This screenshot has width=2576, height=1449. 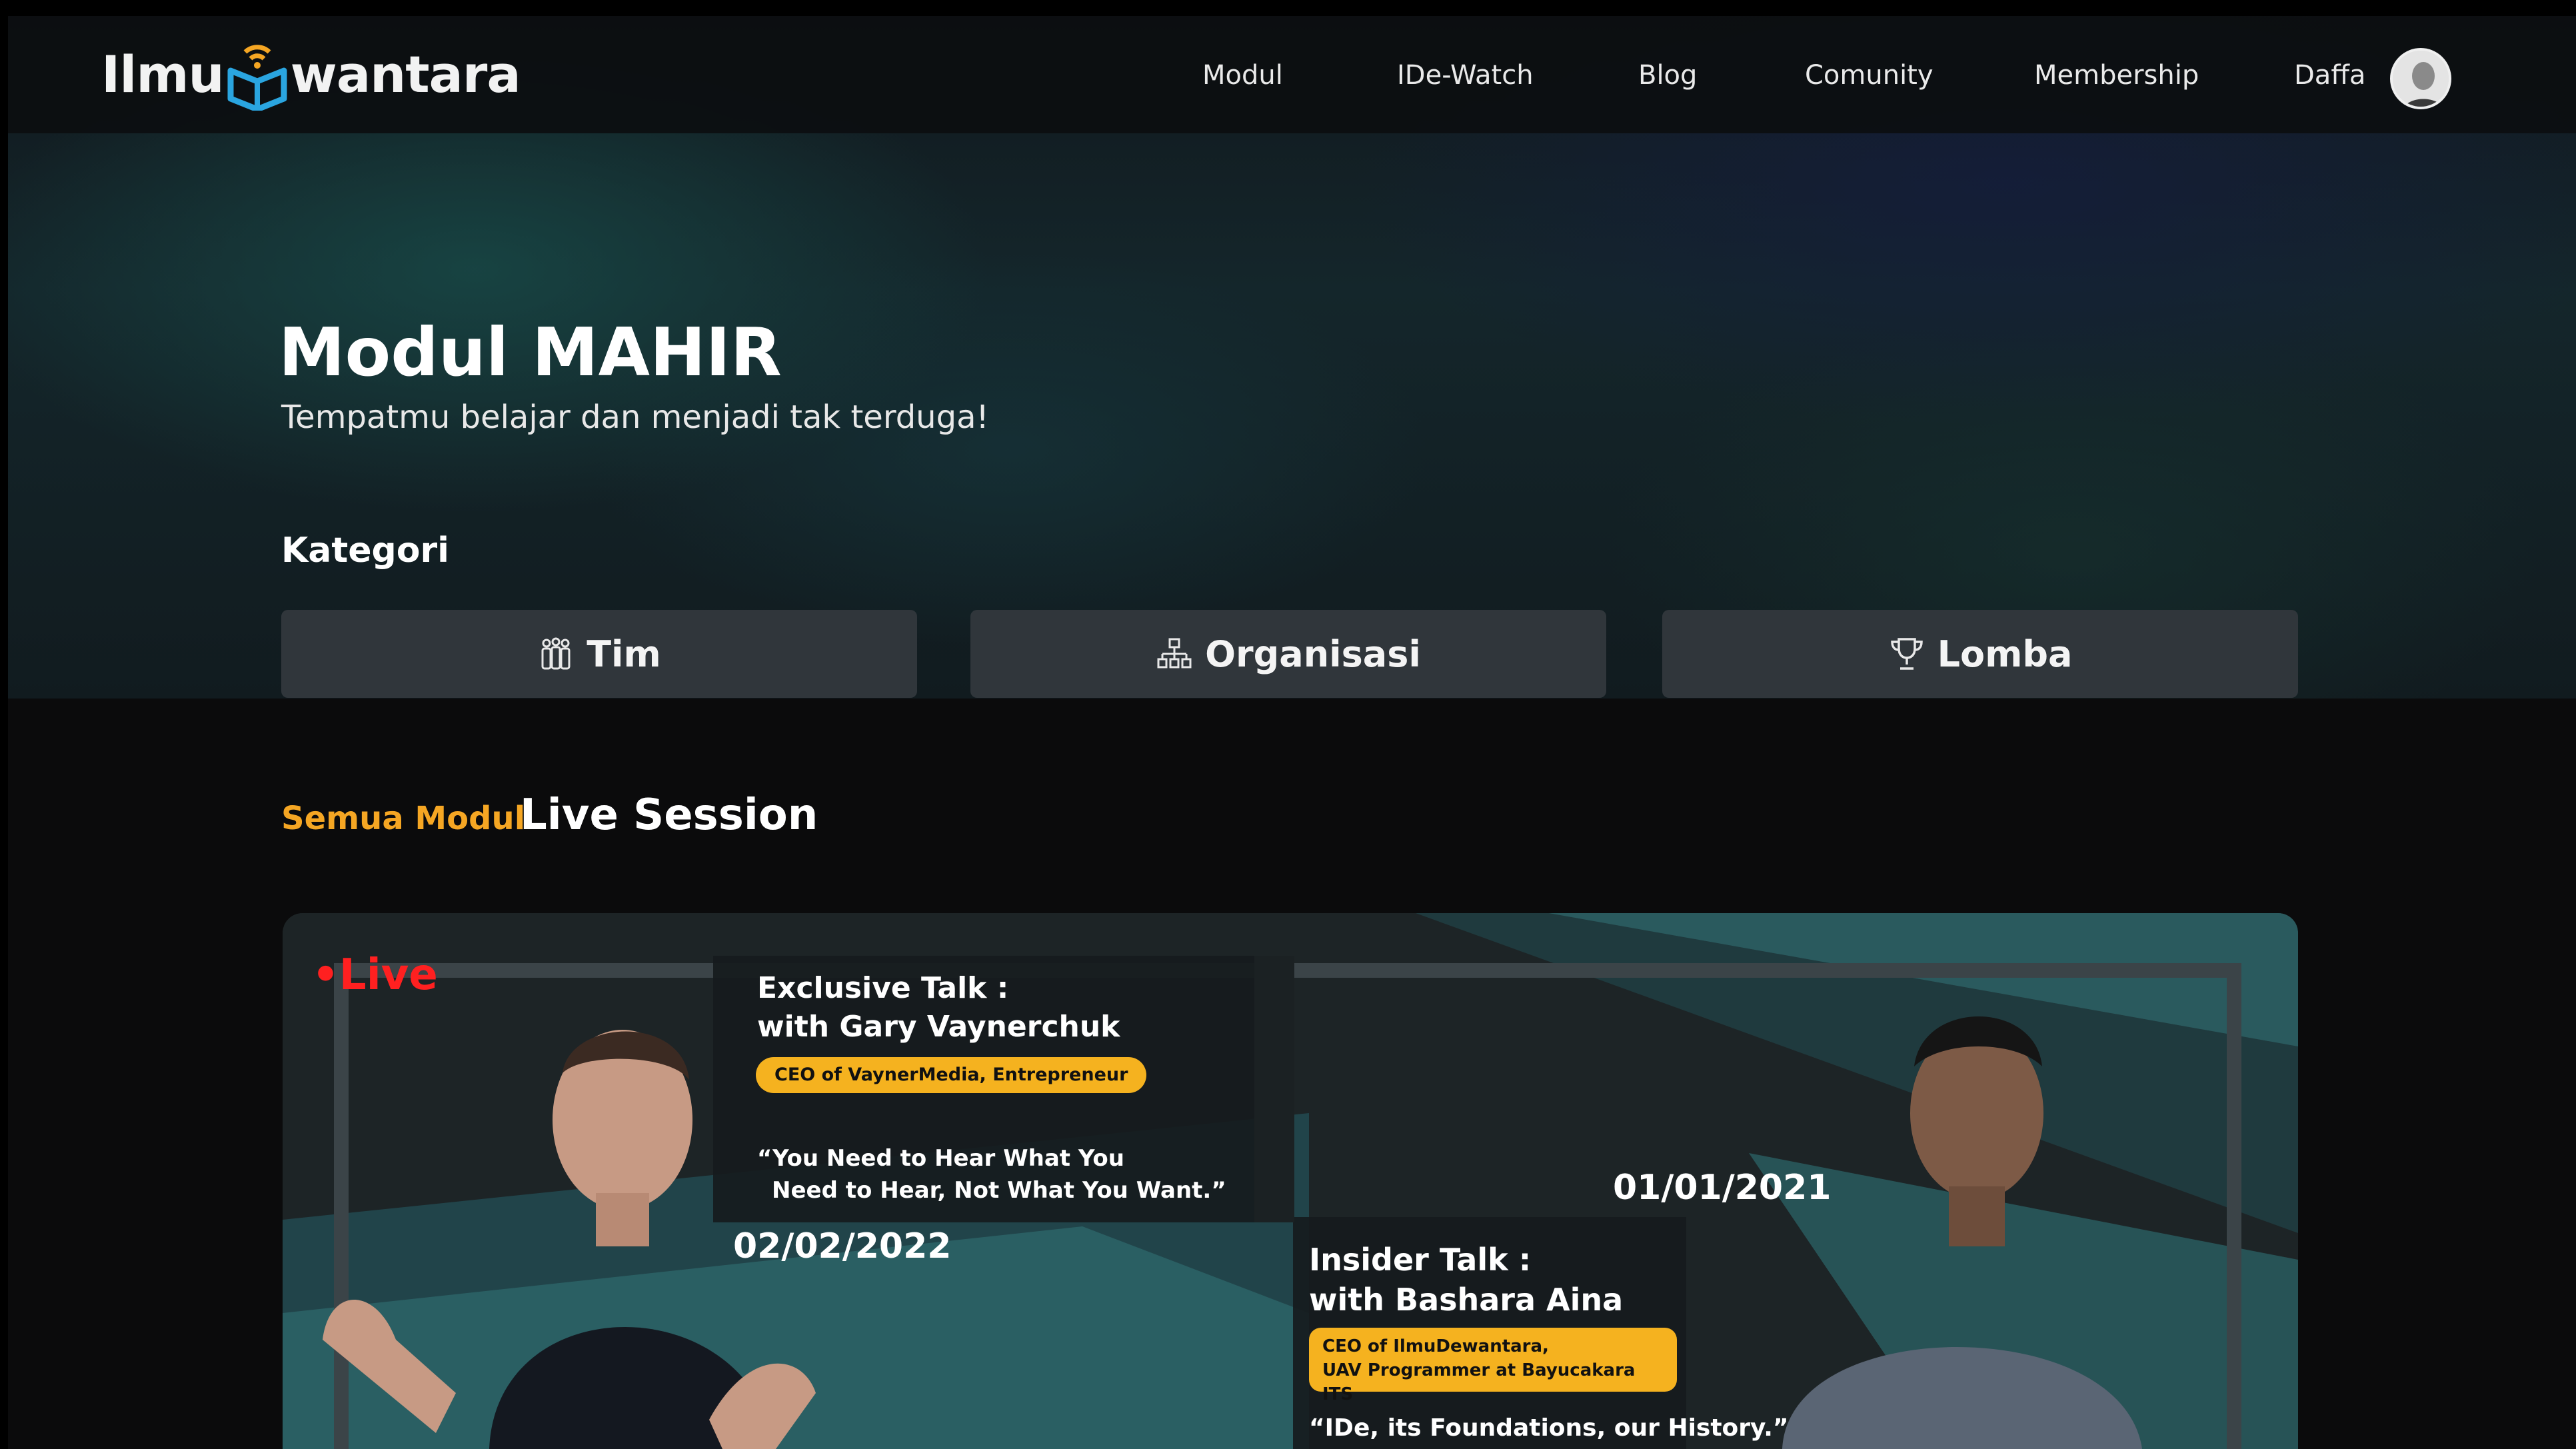 What do you see at coordinates (257, 78) in the screenshot?
I see `book-wifi-icon` at bounding box center [257, 78].